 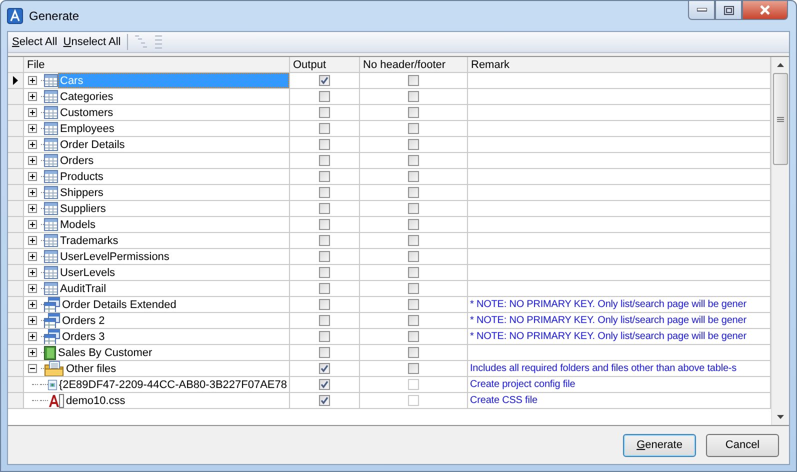 What do you see at coordinates (16, 81) in the screenshot?
I see `row-header` at bounding box center [16, 81].